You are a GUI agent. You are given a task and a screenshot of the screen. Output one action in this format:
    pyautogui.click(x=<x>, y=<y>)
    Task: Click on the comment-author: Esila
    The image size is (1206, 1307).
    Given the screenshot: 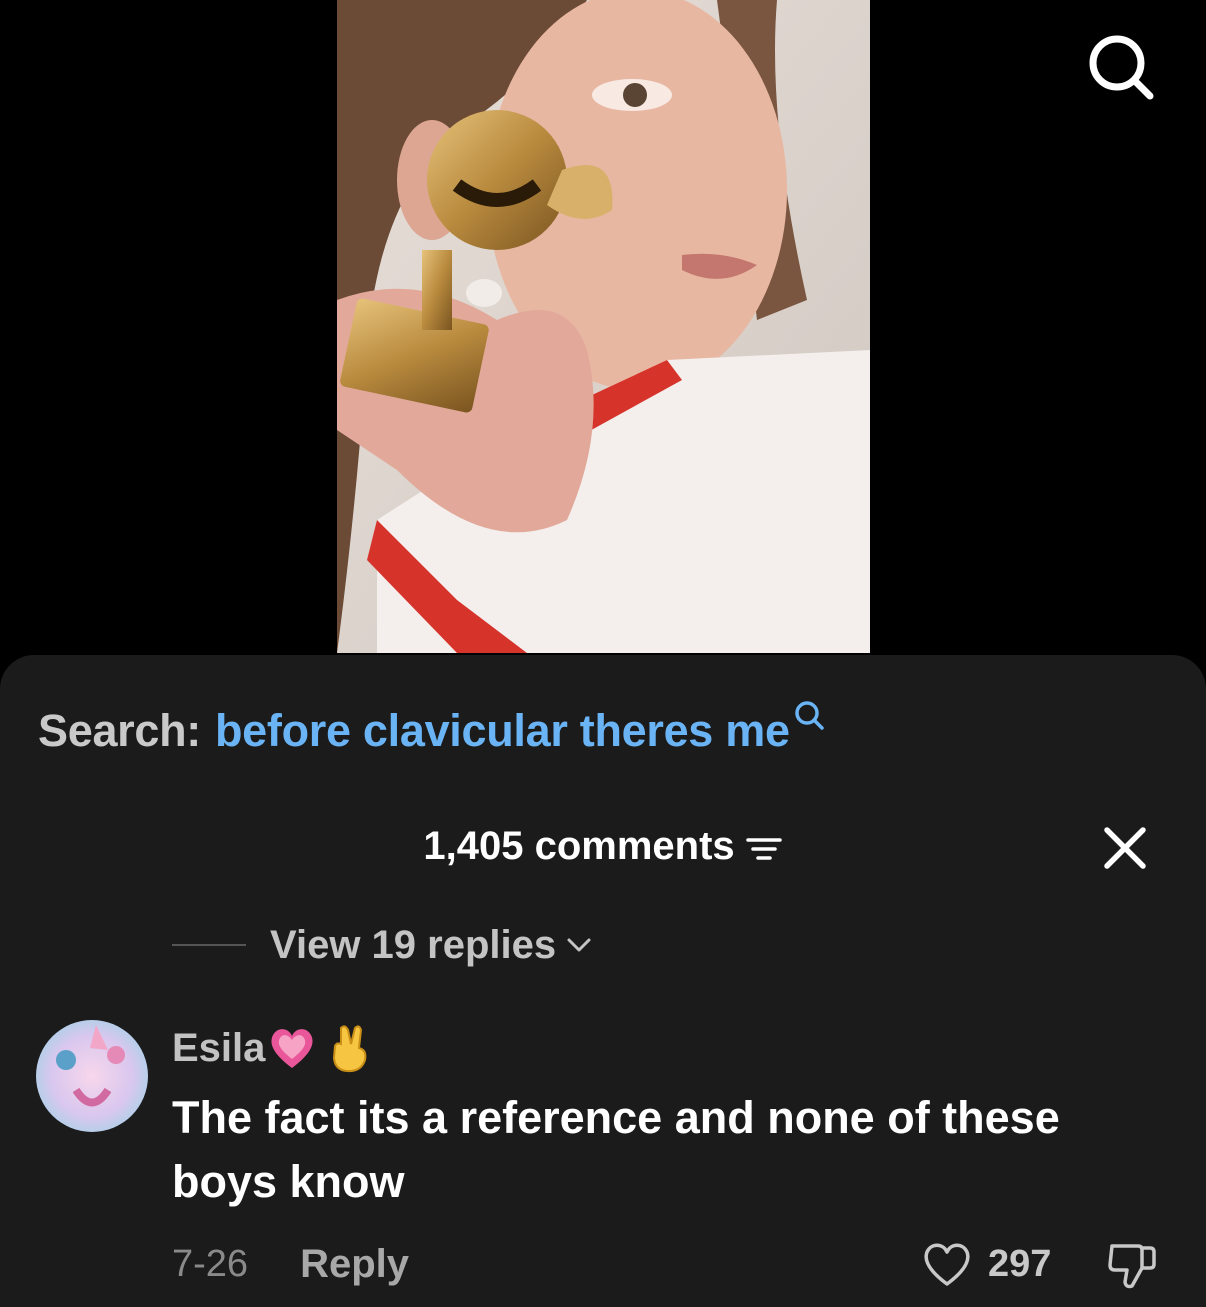 What is the action you would take?
    pyautogui.click(x=271, y=1048)
    